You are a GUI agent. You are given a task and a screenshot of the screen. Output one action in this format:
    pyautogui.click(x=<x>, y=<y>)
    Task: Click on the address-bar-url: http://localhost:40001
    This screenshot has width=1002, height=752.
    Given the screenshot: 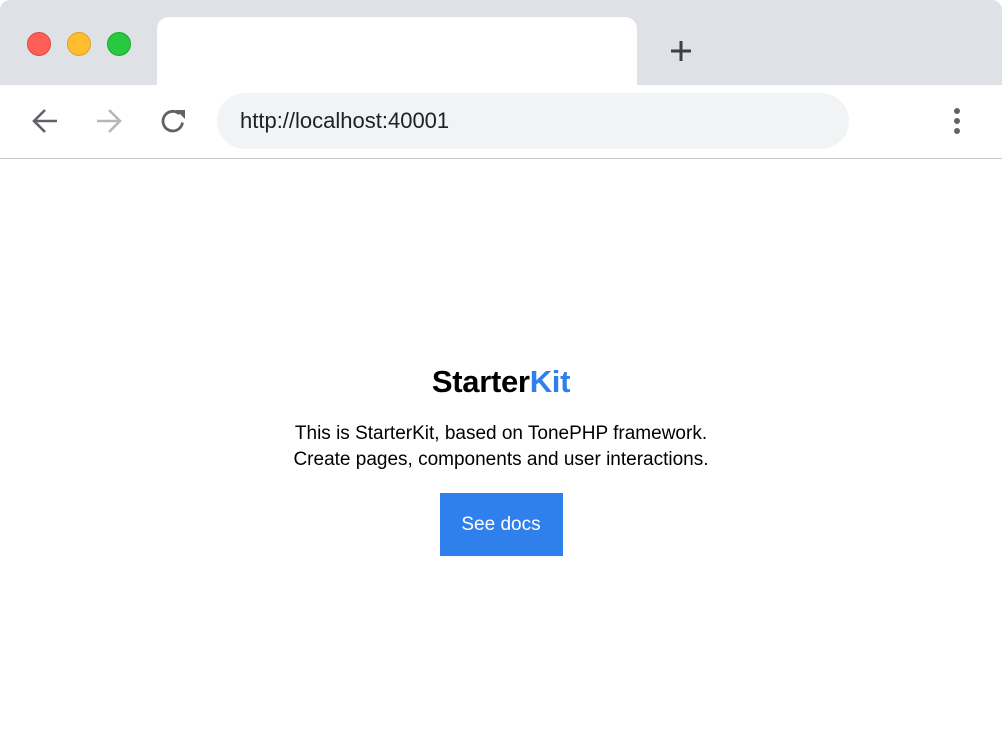 What is the action you would take?
    pyautogui.click(x=345, y=120)
    